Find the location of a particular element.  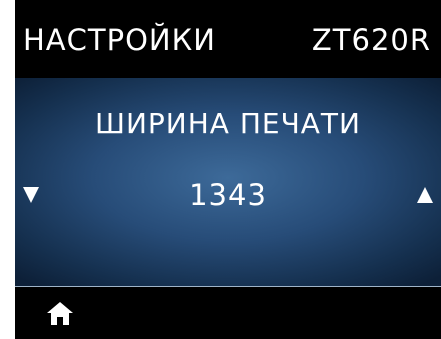

footer-bar is located at coordinates (228, 313).